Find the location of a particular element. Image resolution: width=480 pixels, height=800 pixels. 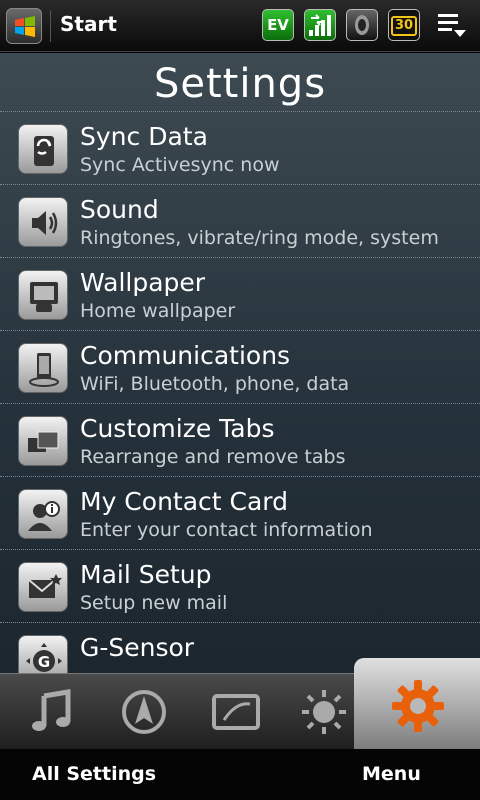

speaker-icon is located at coordinates (43, 222).